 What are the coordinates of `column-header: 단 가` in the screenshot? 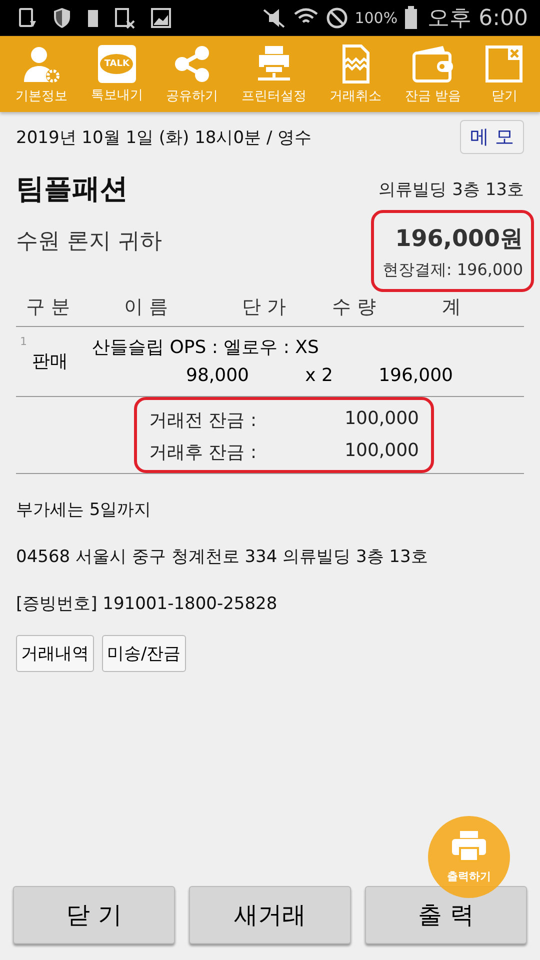 It's located at (265, 307).